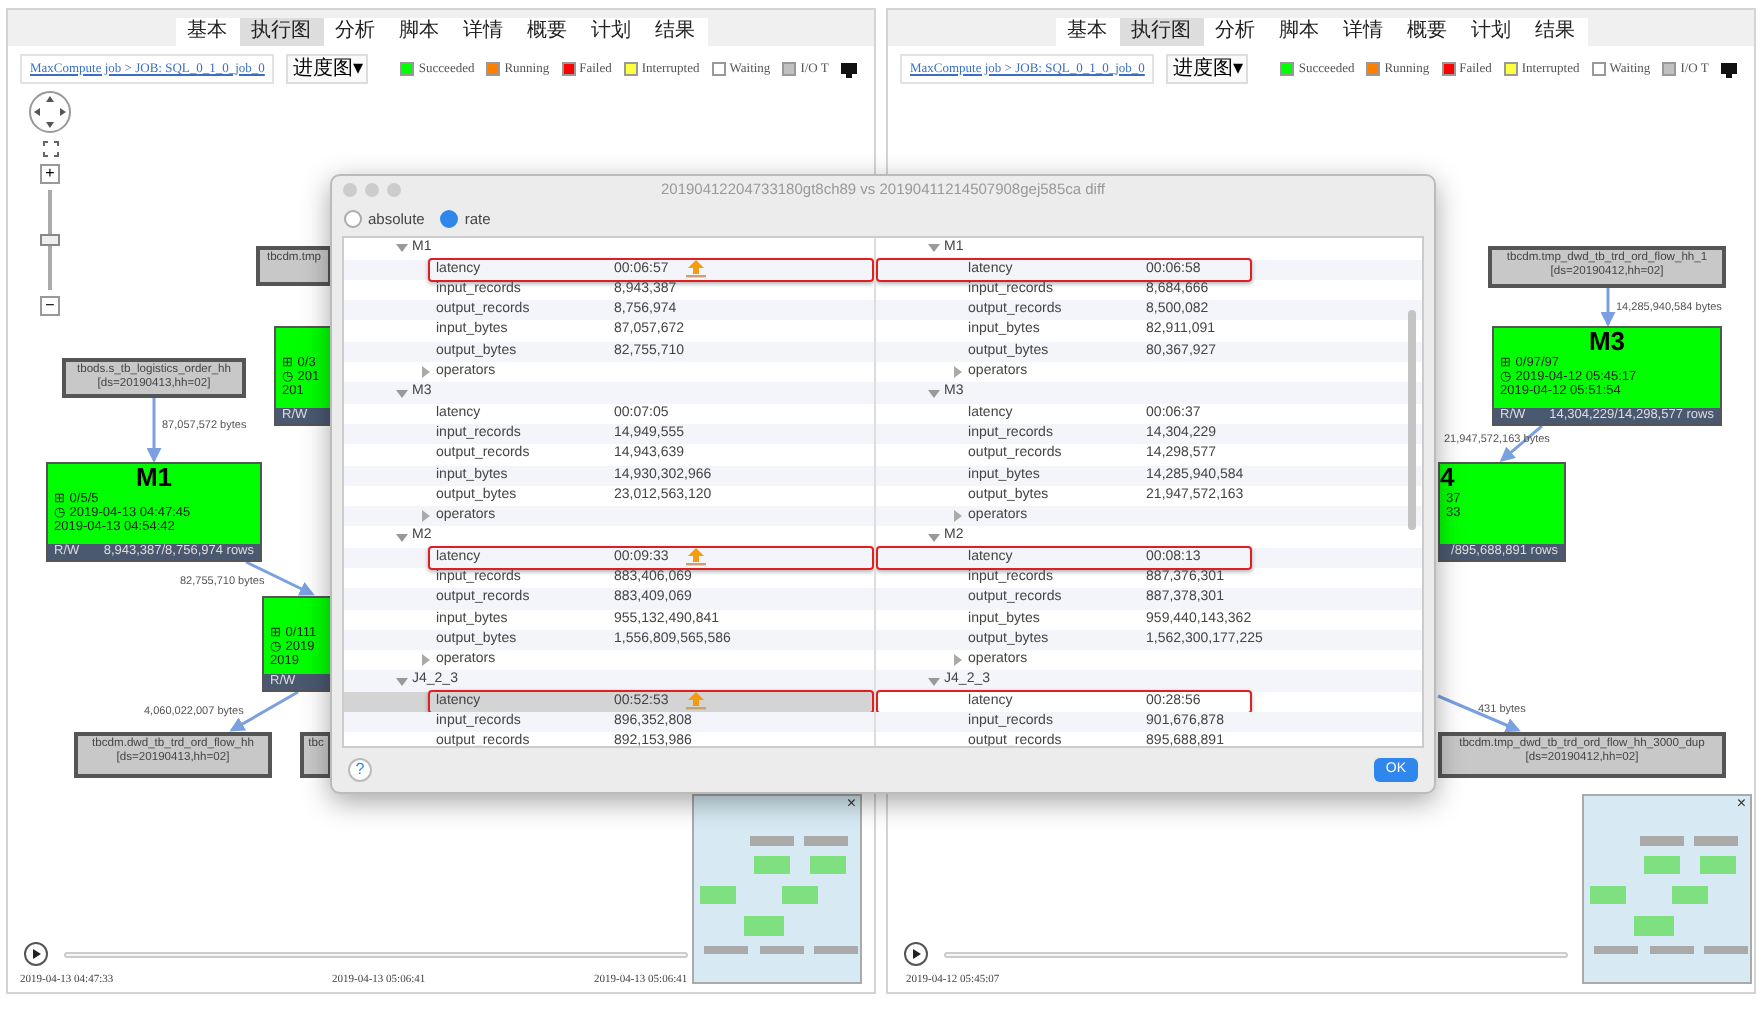  What do you see at coordinates (50, 174) in the screenshot?
I see `zoom-in-button: +` at bounding box center [50, 174].